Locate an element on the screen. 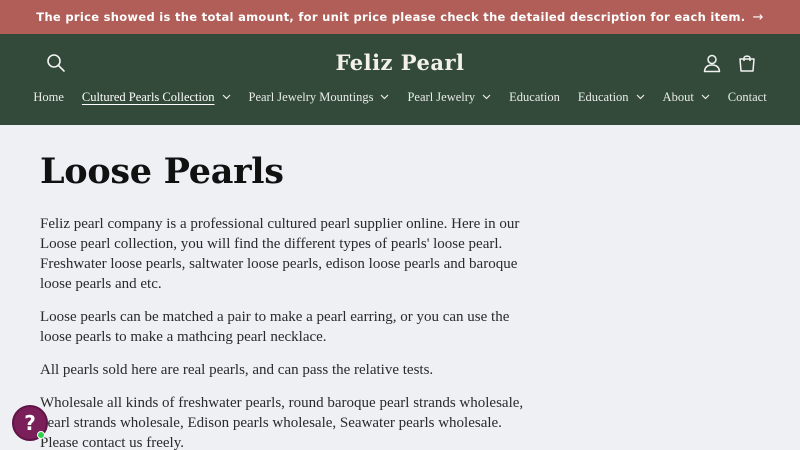 Image resolution: width=800 pixels, height=450 pixels. nav-item-pearl-jewelry: Pearl Jewelry is located at coordinates (449, 97).